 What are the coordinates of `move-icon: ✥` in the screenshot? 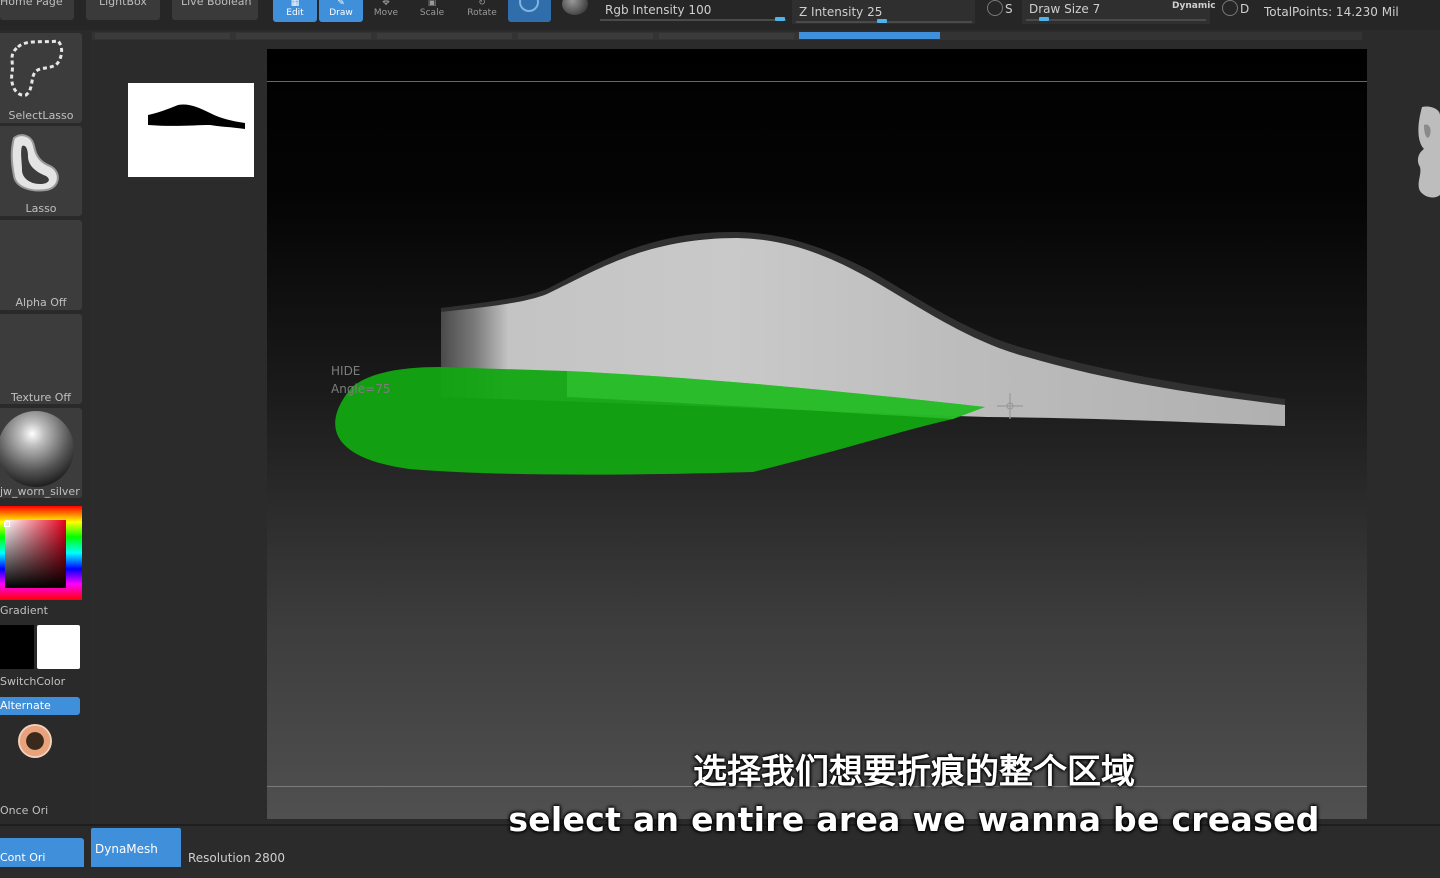 It's located at (386, 4).